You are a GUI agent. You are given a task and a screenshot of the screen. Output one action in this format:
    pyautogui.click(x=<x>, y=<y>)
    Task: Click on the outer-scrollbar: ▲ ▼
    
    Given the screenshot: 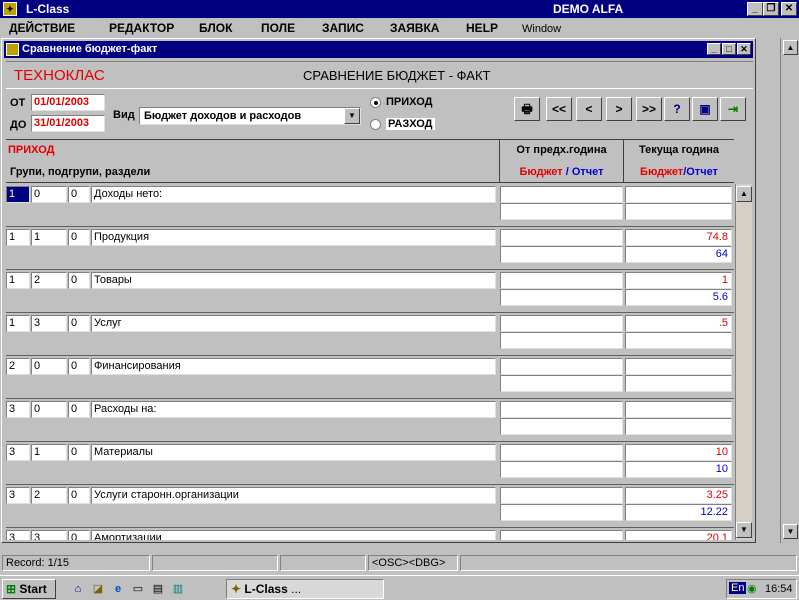 What is the action you would take?
    pyautogui.click(x=789, y=290)
    